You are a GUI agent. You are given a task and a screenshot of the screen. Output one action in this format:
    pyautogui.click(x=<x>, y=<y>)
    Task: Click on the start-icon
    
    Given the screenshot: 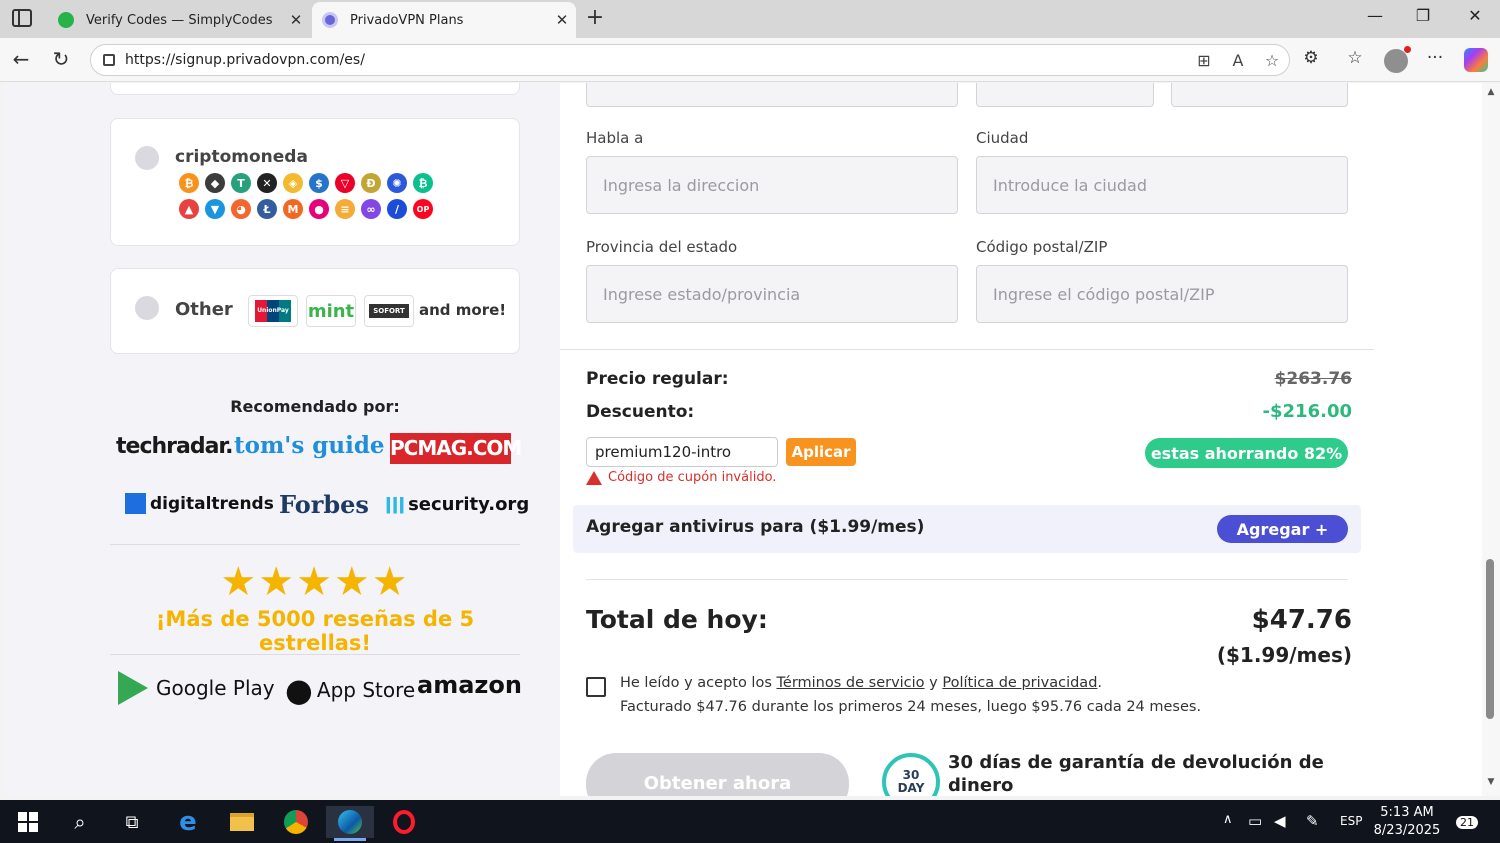 What is the action you would take?
    pyautogui.click(x=28, y=822)
    